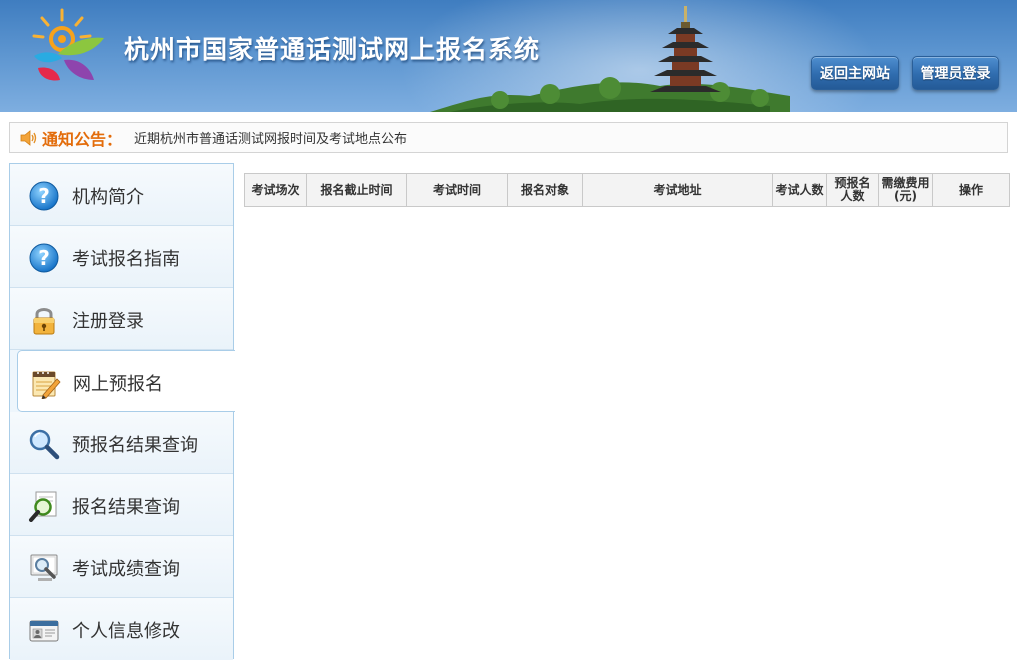 This screenshot has width=1017, height=666. I want to click on sidebar-item-exam-guide: ? 考试报名指南, so click(121, 257).